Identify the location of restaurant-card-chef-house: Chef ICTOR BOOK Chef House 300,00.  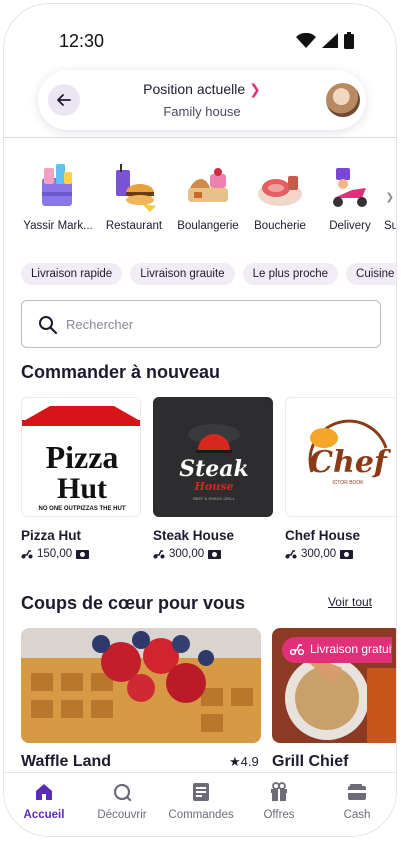
(340, 478).